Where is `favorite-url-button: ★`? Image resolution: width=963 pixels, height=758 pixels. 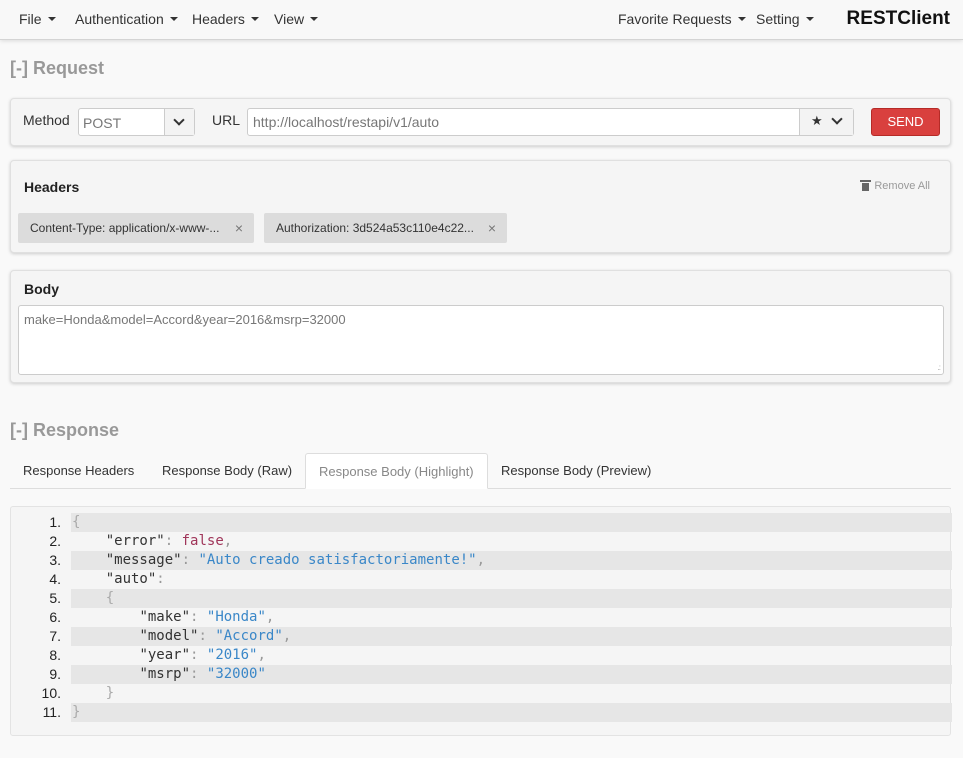 favorite-url-button: ★ is located at coordinates (826, 122).